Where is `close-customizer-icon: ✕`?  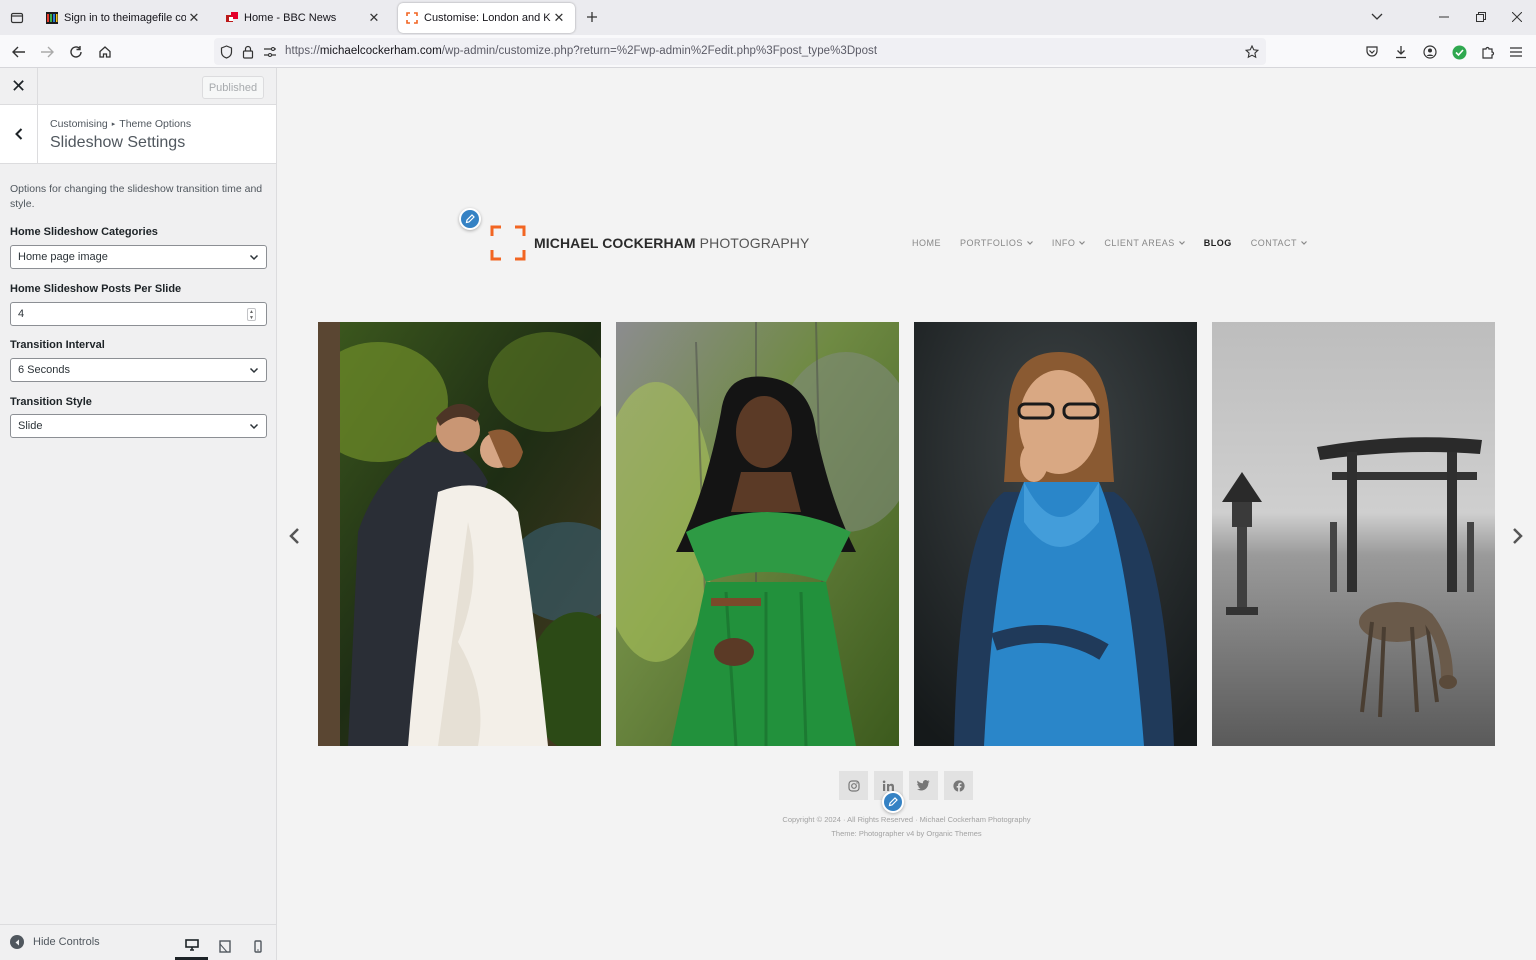
close-customizer-icon: ✕ is located at coordinates (19, 86).